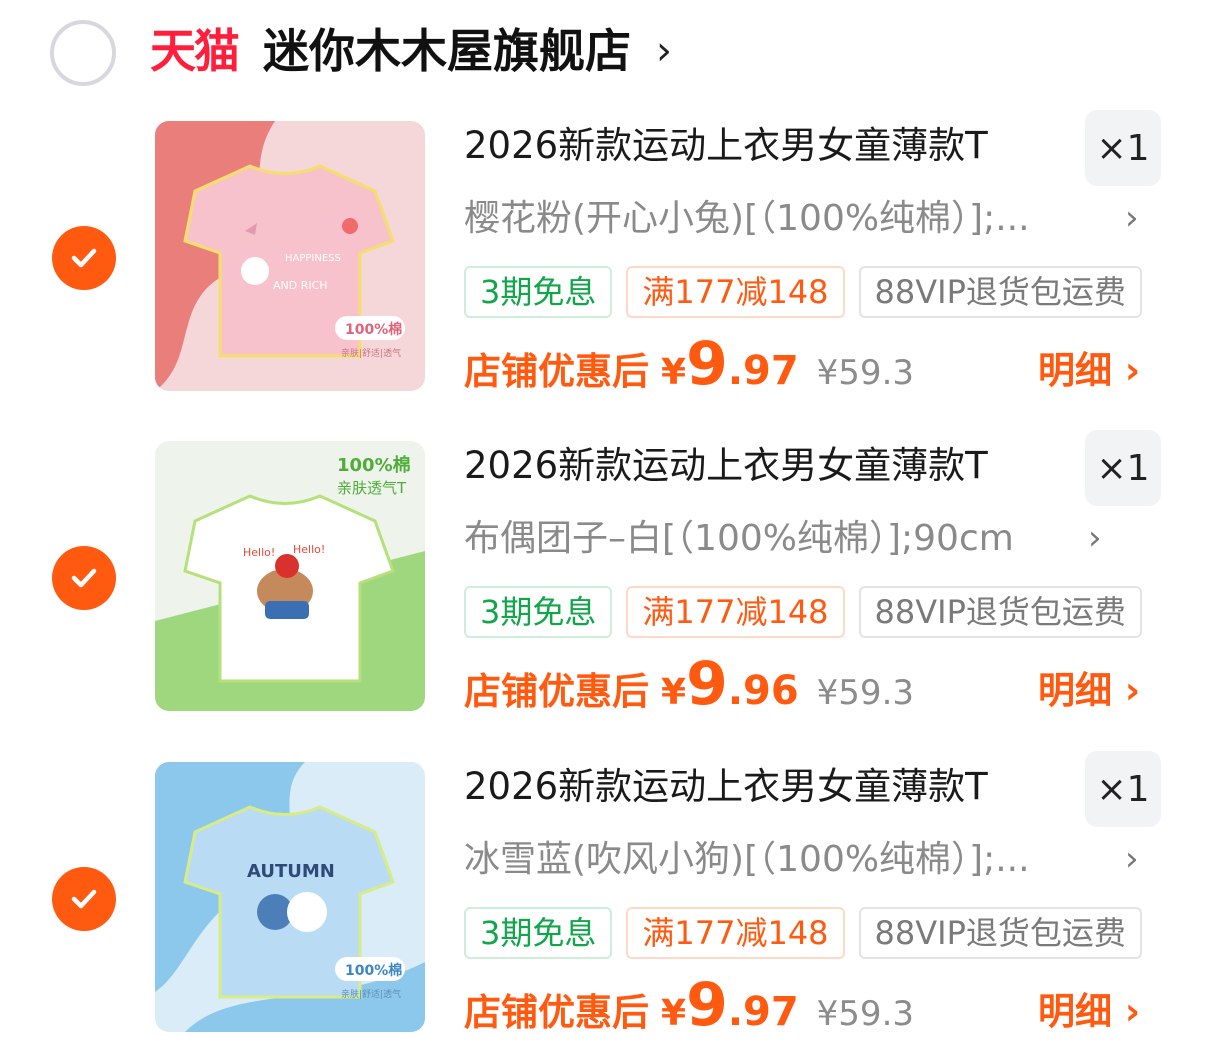 This screenshot has height=1062, width=1206. What do you see at coordinates (447, 51) in the screenshot?
I see `shop-name-link: 迷你木木屋旗舰店` at bounding box center [447, 51].